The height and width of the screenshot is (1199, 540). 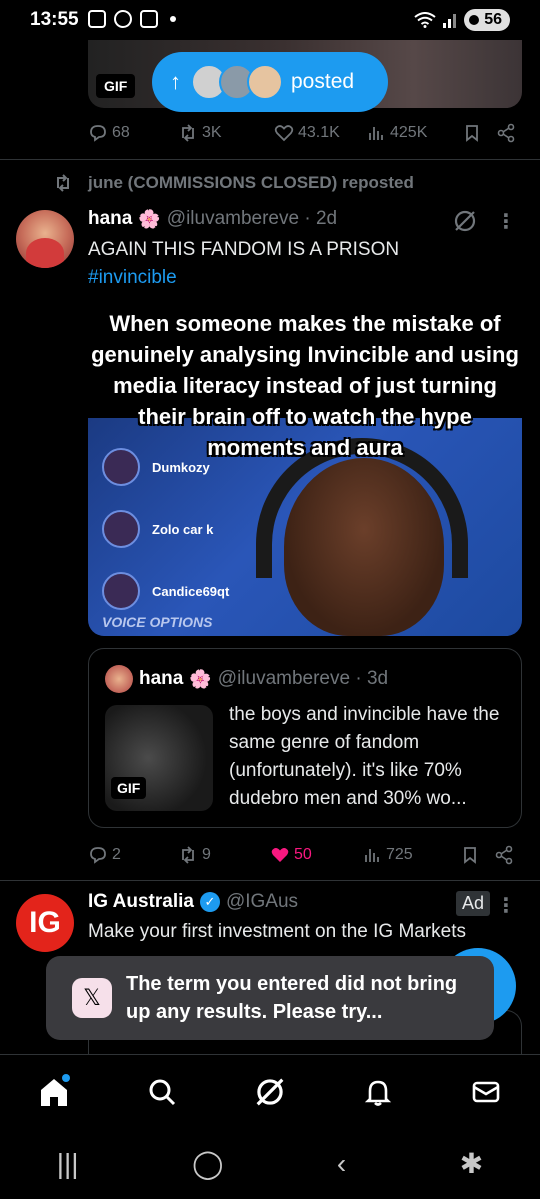 I want to click on search-icon, so click(x=162, y=1092).